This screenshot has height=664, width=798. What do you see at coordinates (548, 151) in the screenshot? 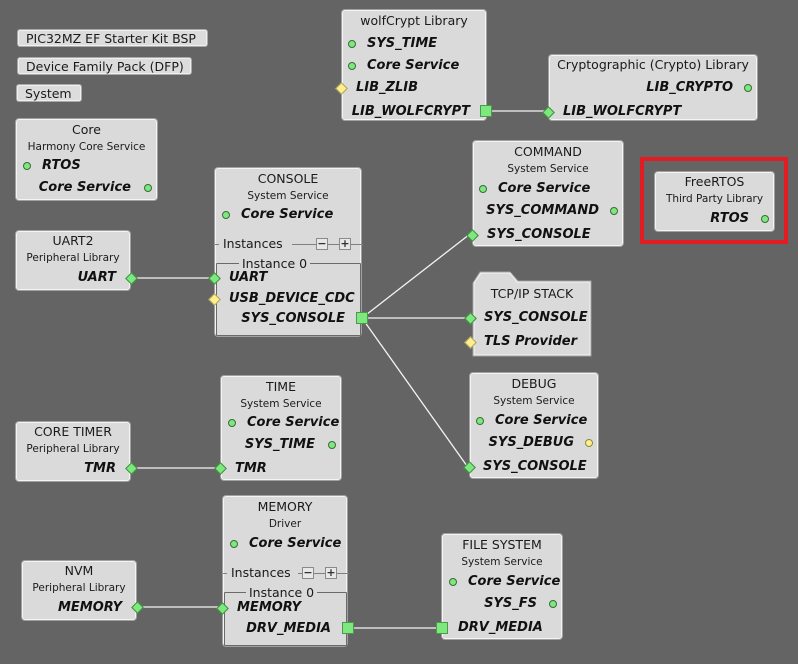
I see `node-title: COMMAND` at bounding box center [548, 151].